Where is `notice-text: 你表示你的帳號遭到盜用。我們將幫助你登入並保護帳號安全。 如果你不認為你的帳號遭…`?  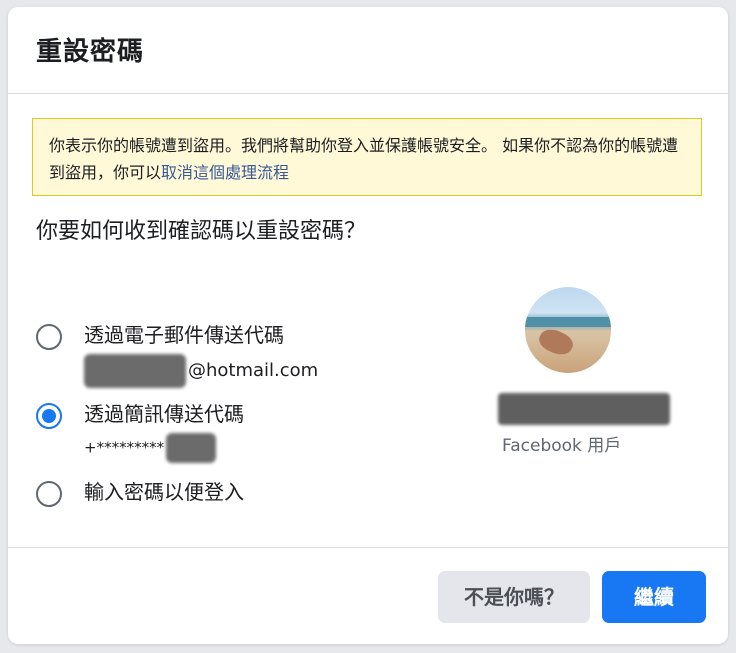
notice-text: 你表示你的帳號遭到盜用。我們將幫助你登入並保護帳號安全。 如果你不認為你的帳號遭… is located at coordinates (364, 159).